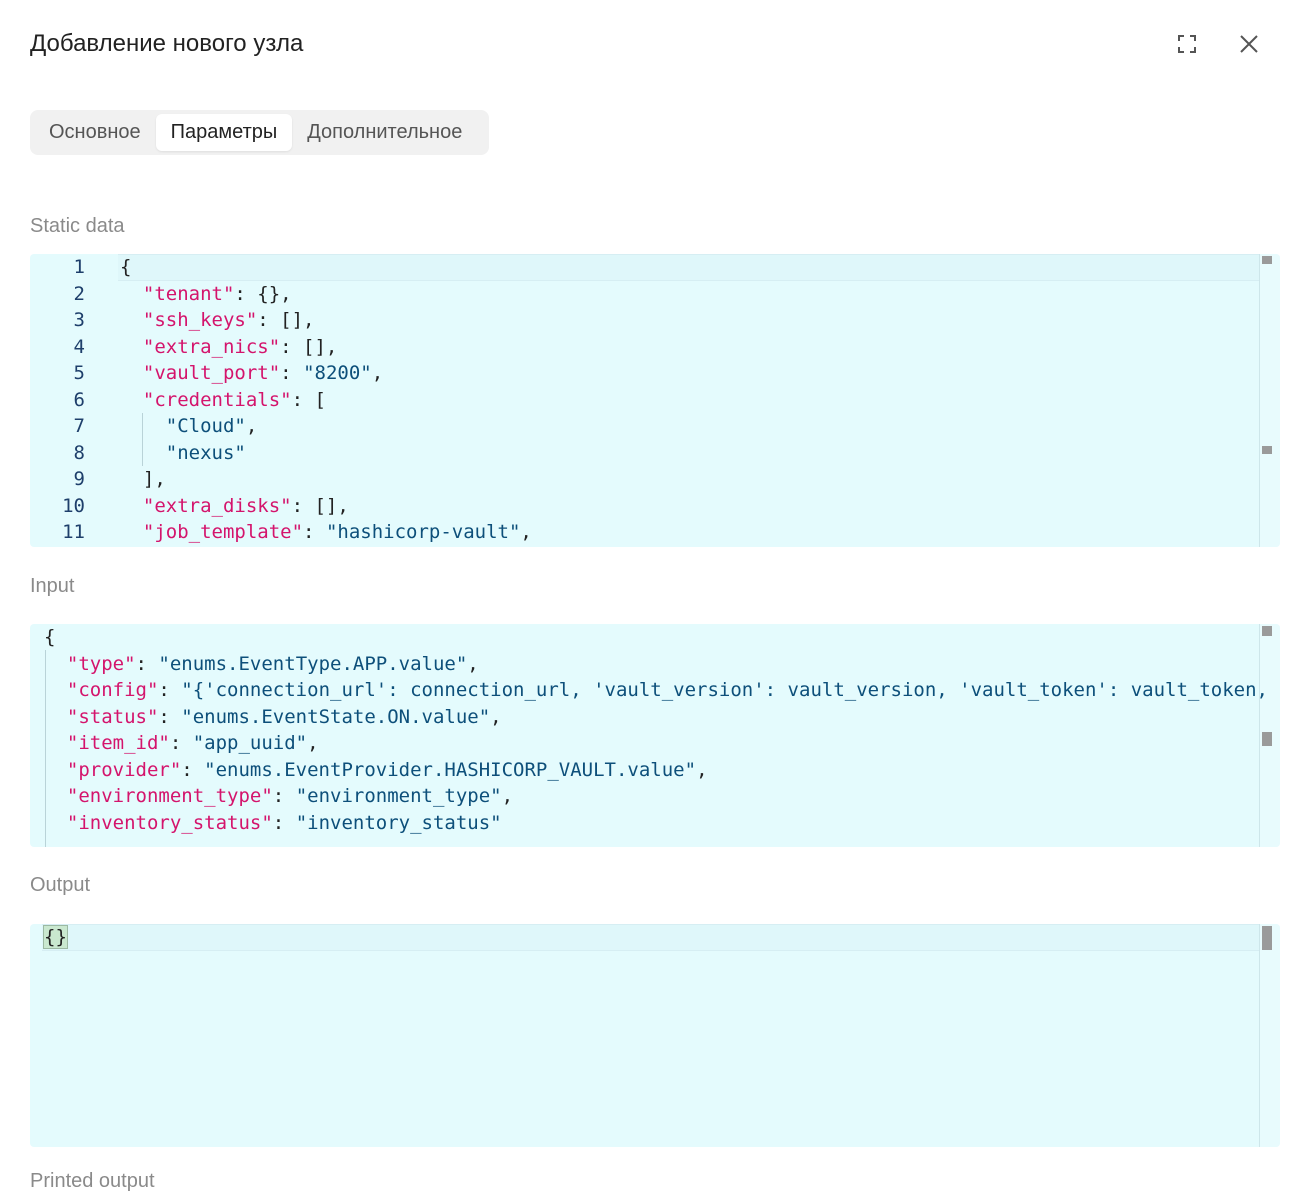 The width and height of the screenshot is (1301, 1193). I want to click on code-line: 6 "credentials": [, so click(655, 400).